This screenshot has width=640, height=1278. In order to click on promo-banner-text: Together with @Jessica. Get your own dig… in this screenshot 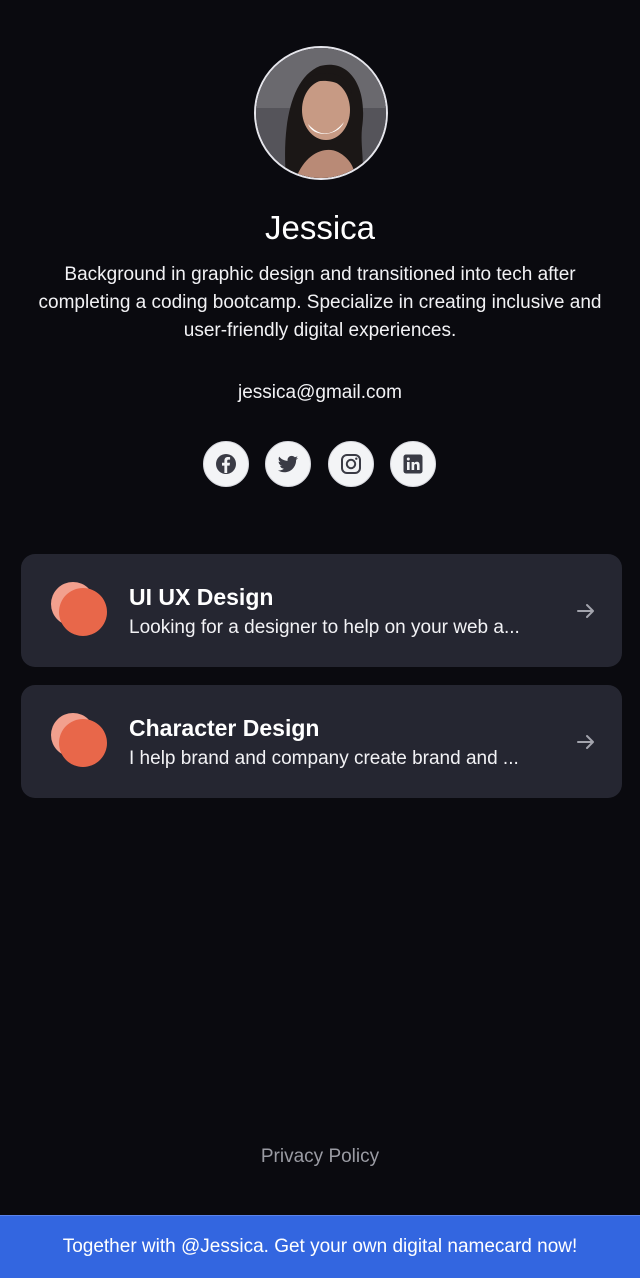, I will do `click(320, 1246)`.